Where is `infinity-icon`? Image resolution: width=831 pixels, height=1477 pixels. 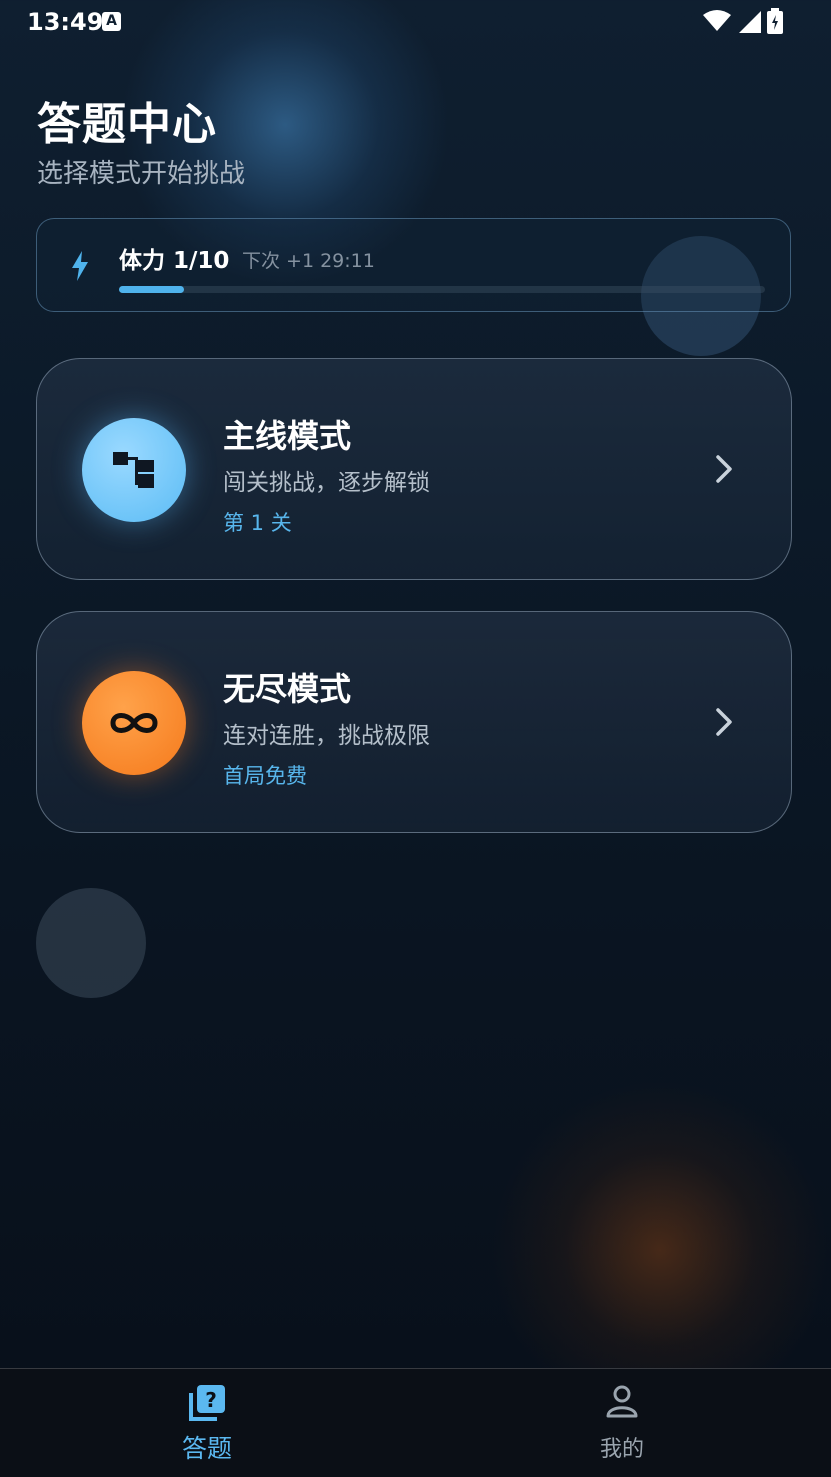 infinity-icon is located at coordinates (134, 723).